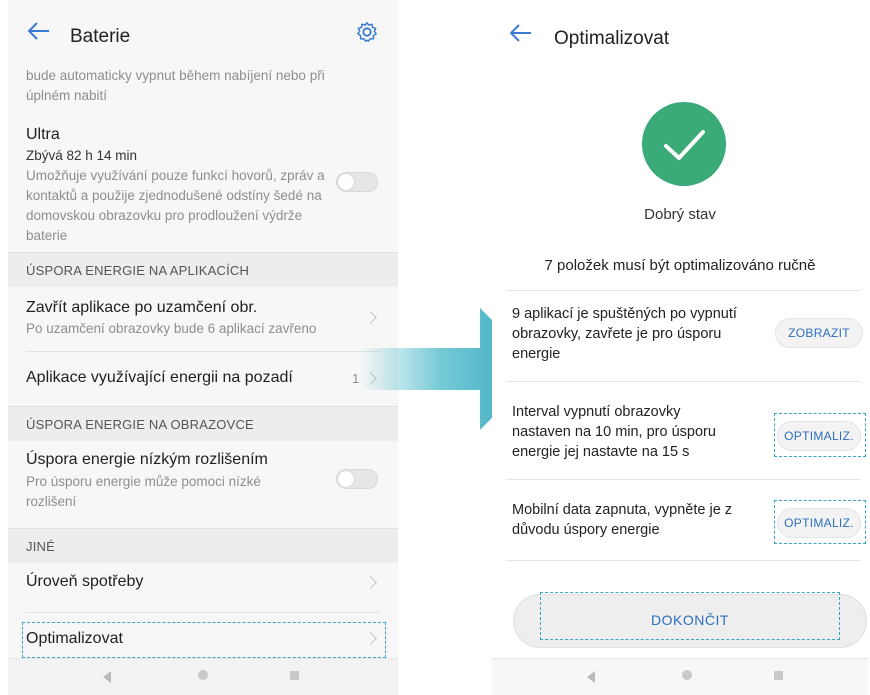 This screenshot has height=695, width=870. What do you see at coordinates (140, 424) in the screenshot?
I see `section-label: ÚSPORA ENERGIE NA OBRAZOVCE` at bounding box center [140, 424].